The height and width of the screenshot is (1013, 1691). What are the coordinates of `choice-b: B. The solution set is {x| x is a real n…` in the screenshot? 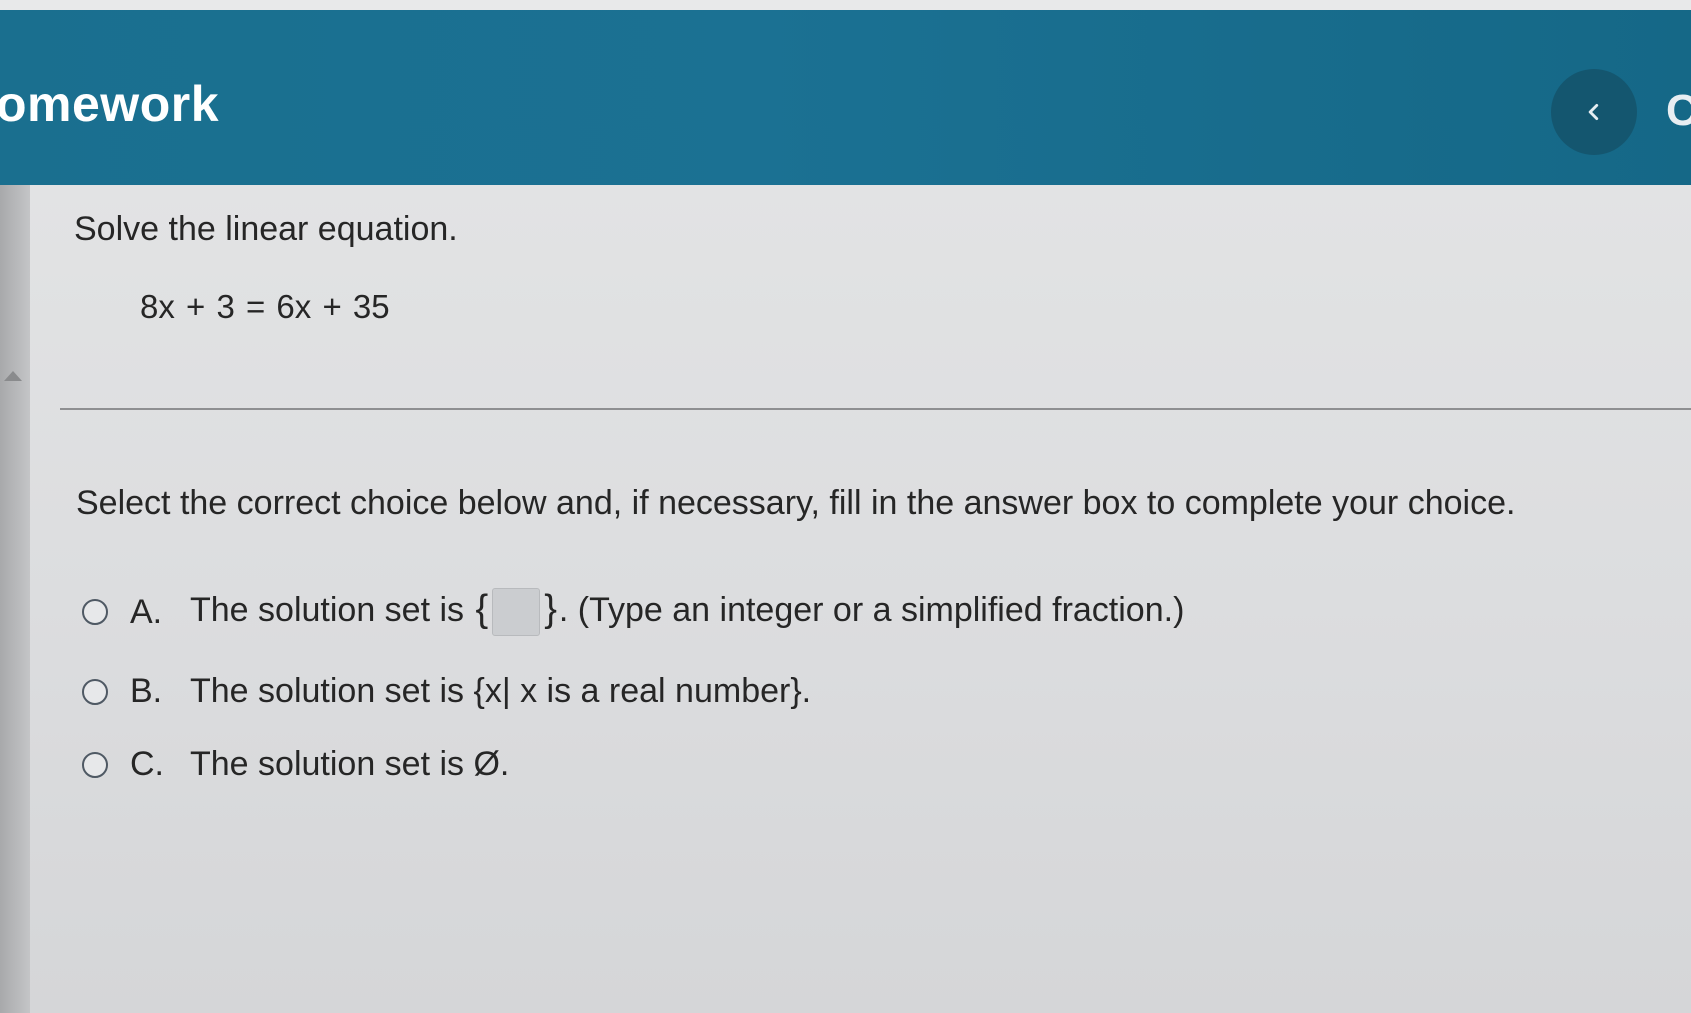 It's located at (446, 691).